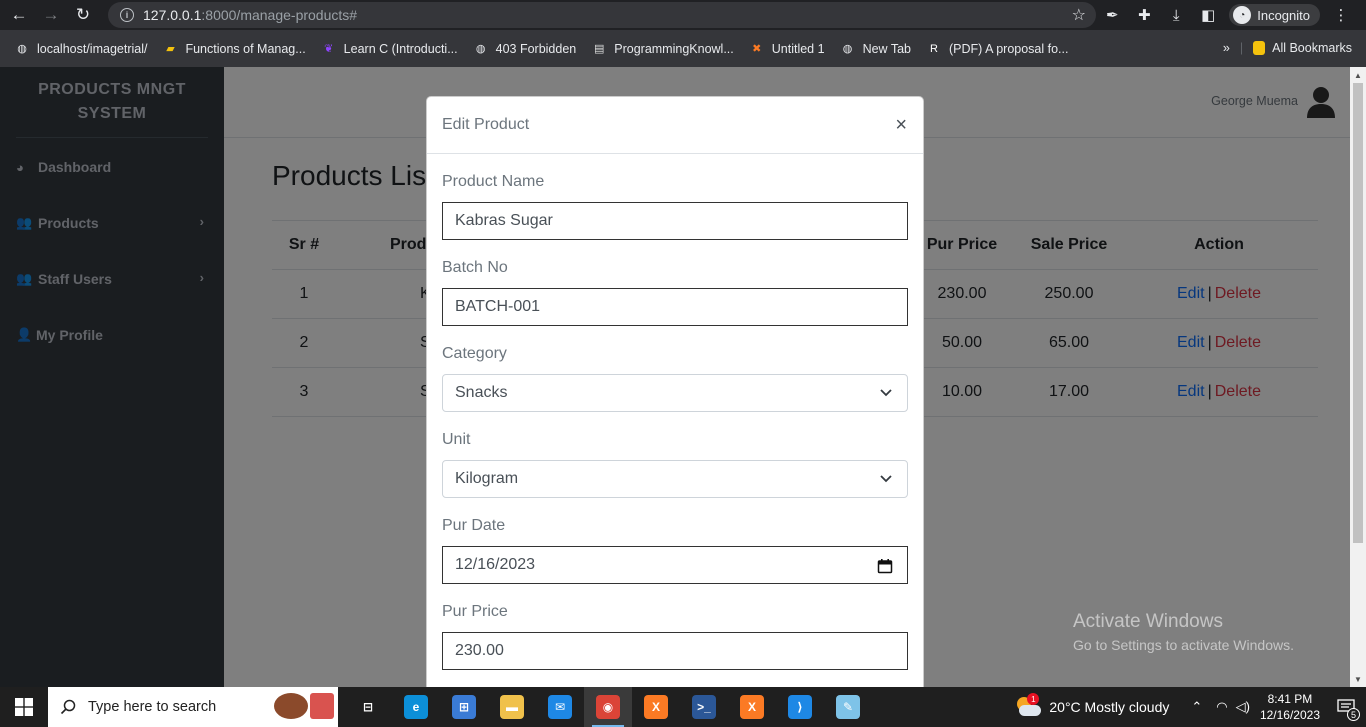  I want to click on reload-icon: ↻, so click(83, 15).